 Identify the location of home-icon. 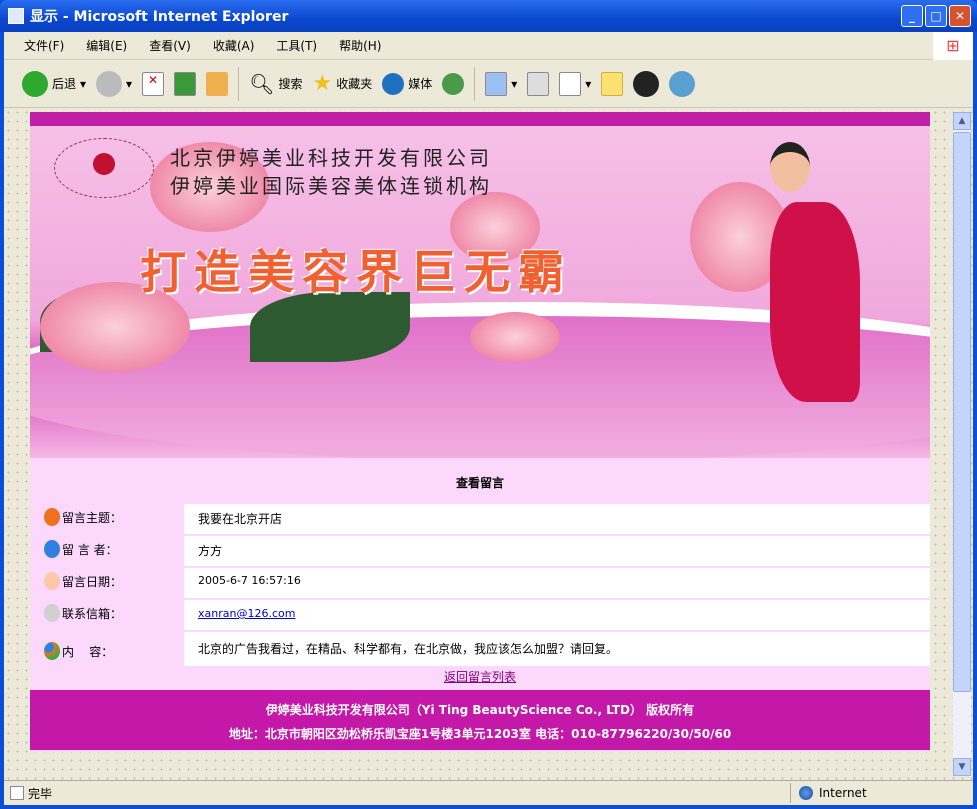
(217, 83).